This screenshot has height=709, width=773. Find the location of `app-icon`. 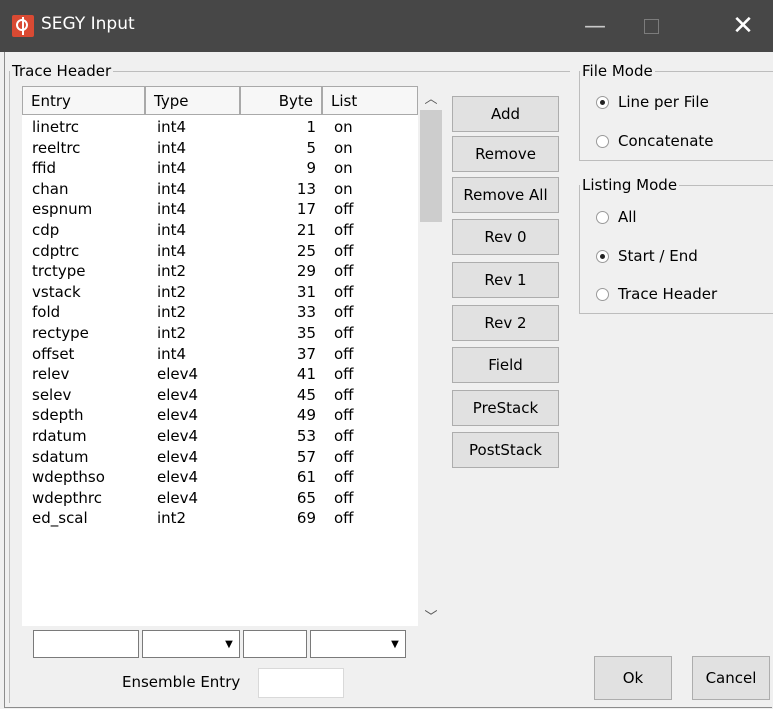

app-icon is located at coordinates (23, 26).